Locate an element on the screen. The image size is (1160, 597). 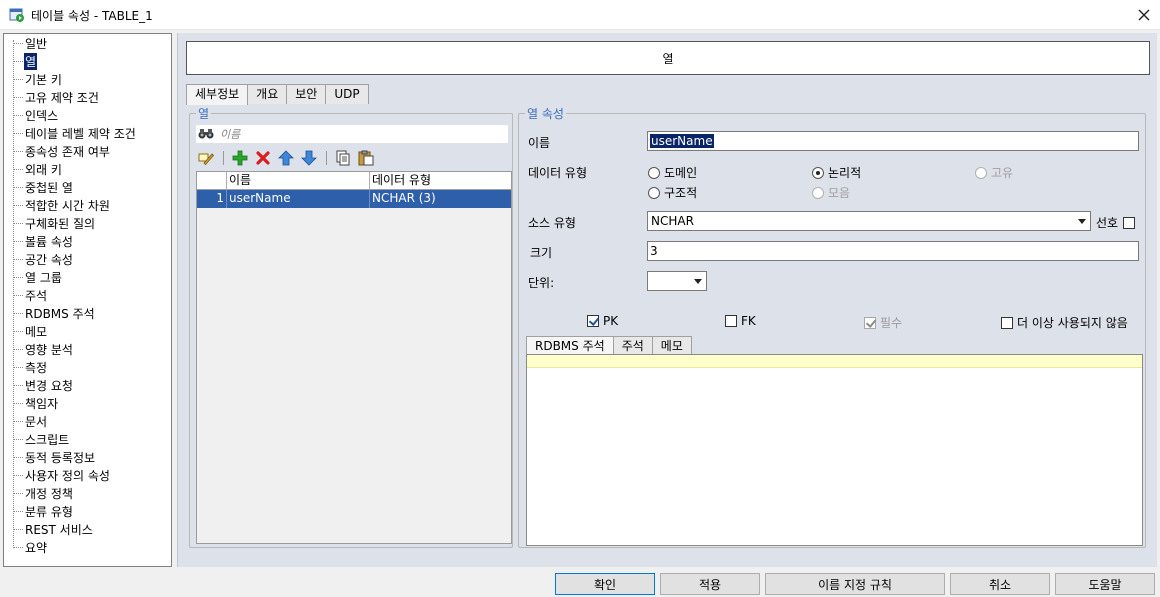
tab-rdbms-comment: RDBMS 주석 is located at coordinates (570, 345).